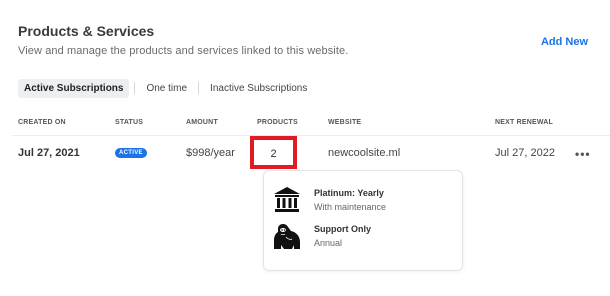 The image size is (610, 296). I want to click on product-subtitle: With maintenance, so click(350, 207).